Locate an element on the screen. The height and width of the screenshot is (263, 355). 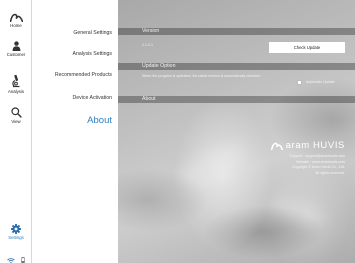
update-option-section-header: Update Option is located at coordinates (236, 66).